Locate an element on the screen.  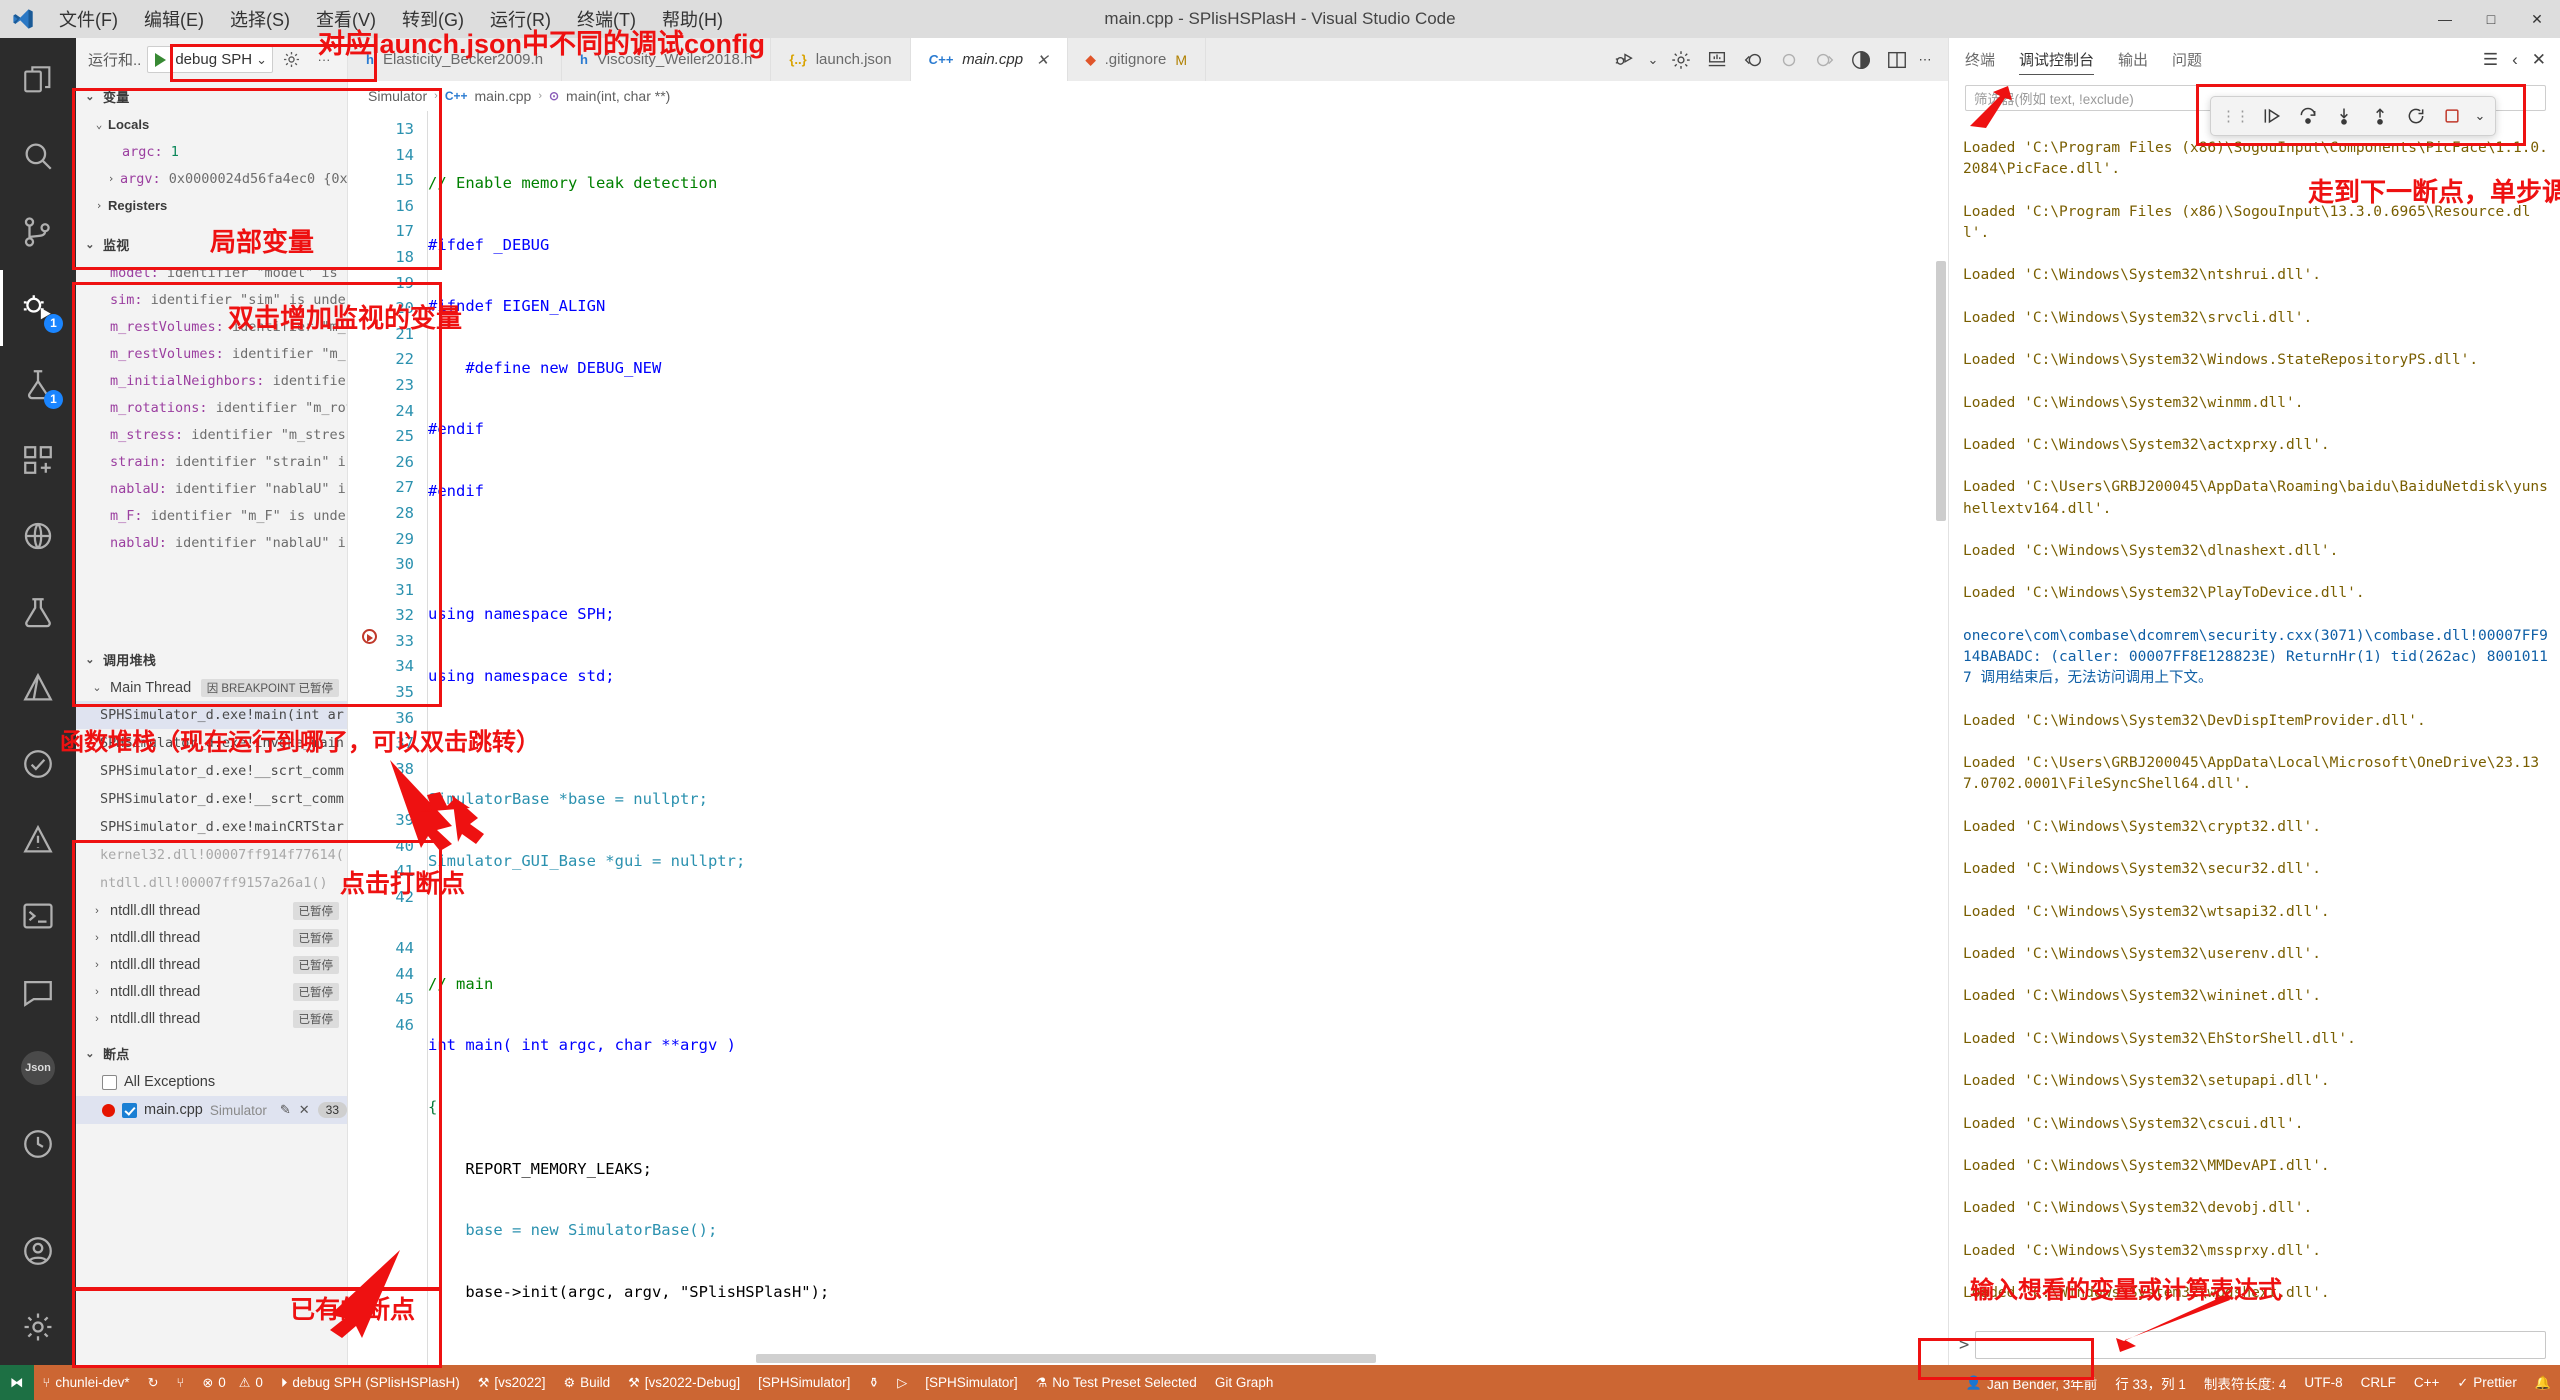
breadcrumb-symbol: main(int, char **) is located at coordinates (618, 96).